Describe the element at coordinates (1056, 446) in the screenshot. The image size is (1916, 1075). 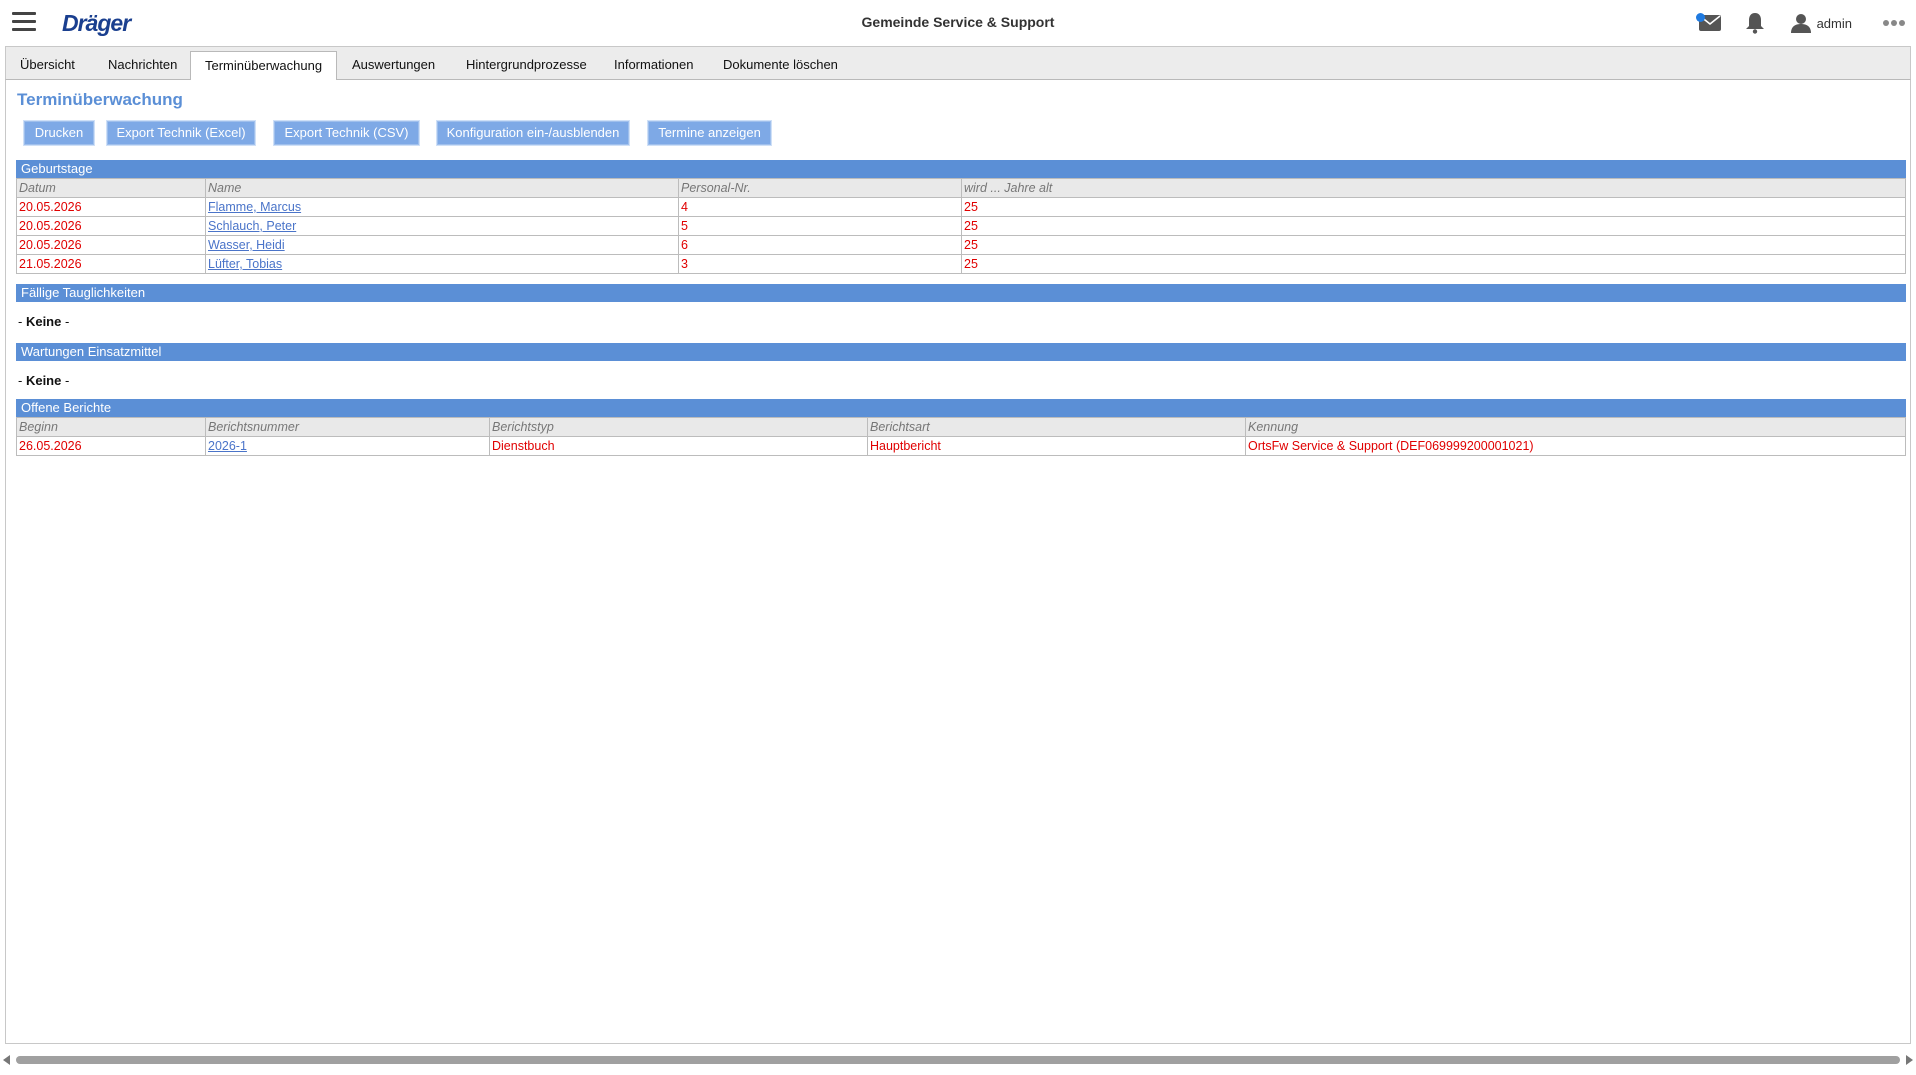
I see `cell-report-kind: Hauptbericht` at that location.